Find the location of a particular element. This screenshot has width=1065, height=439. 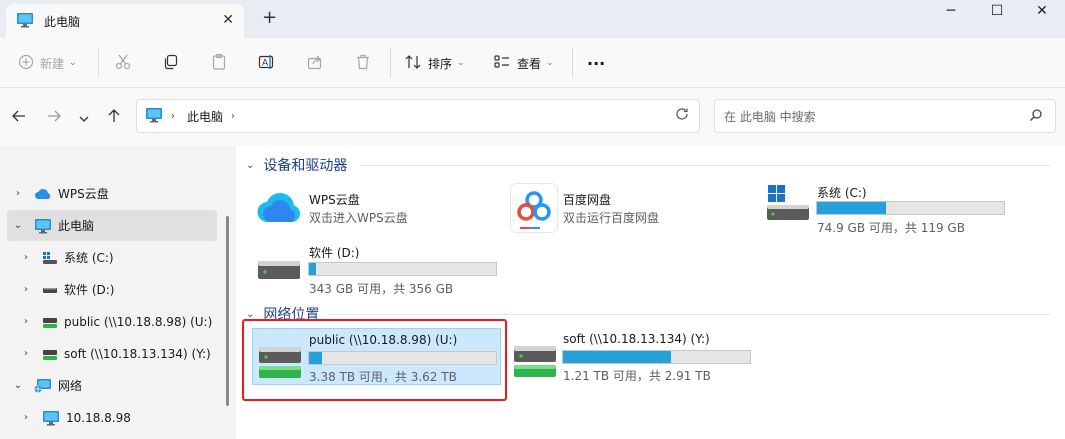

share-button is located at coordinates (315, 63).